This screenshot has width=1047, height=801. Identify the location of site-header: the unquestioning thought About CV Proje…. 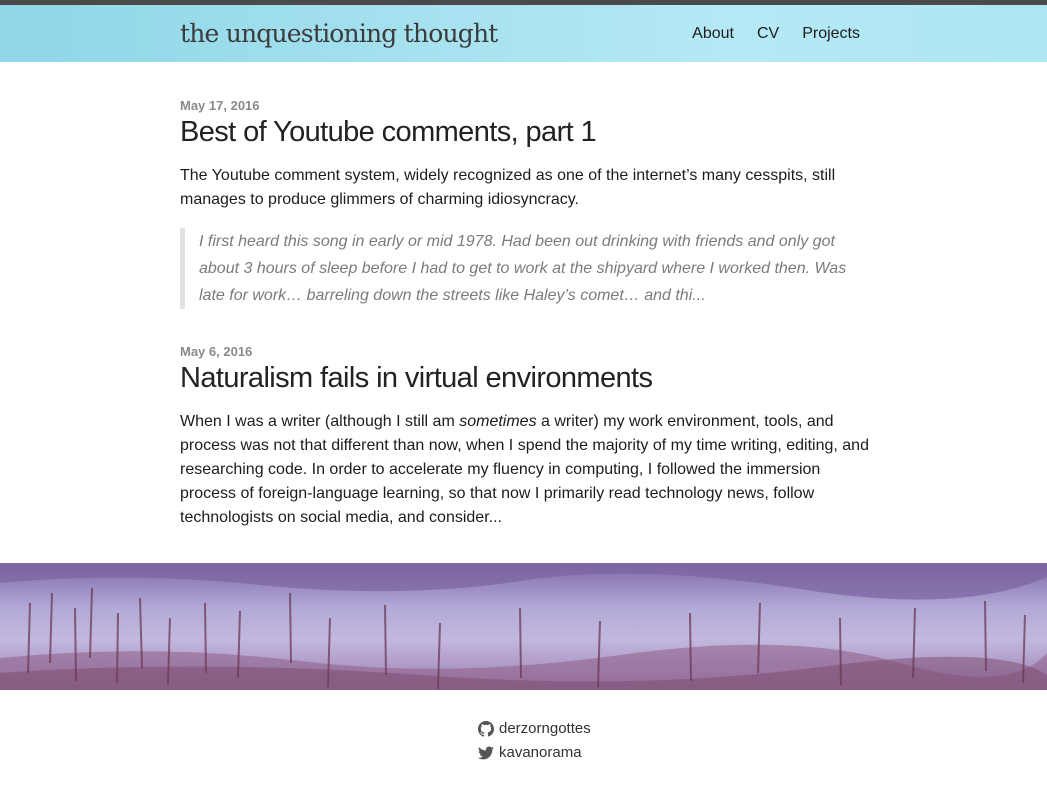
(523, 33).